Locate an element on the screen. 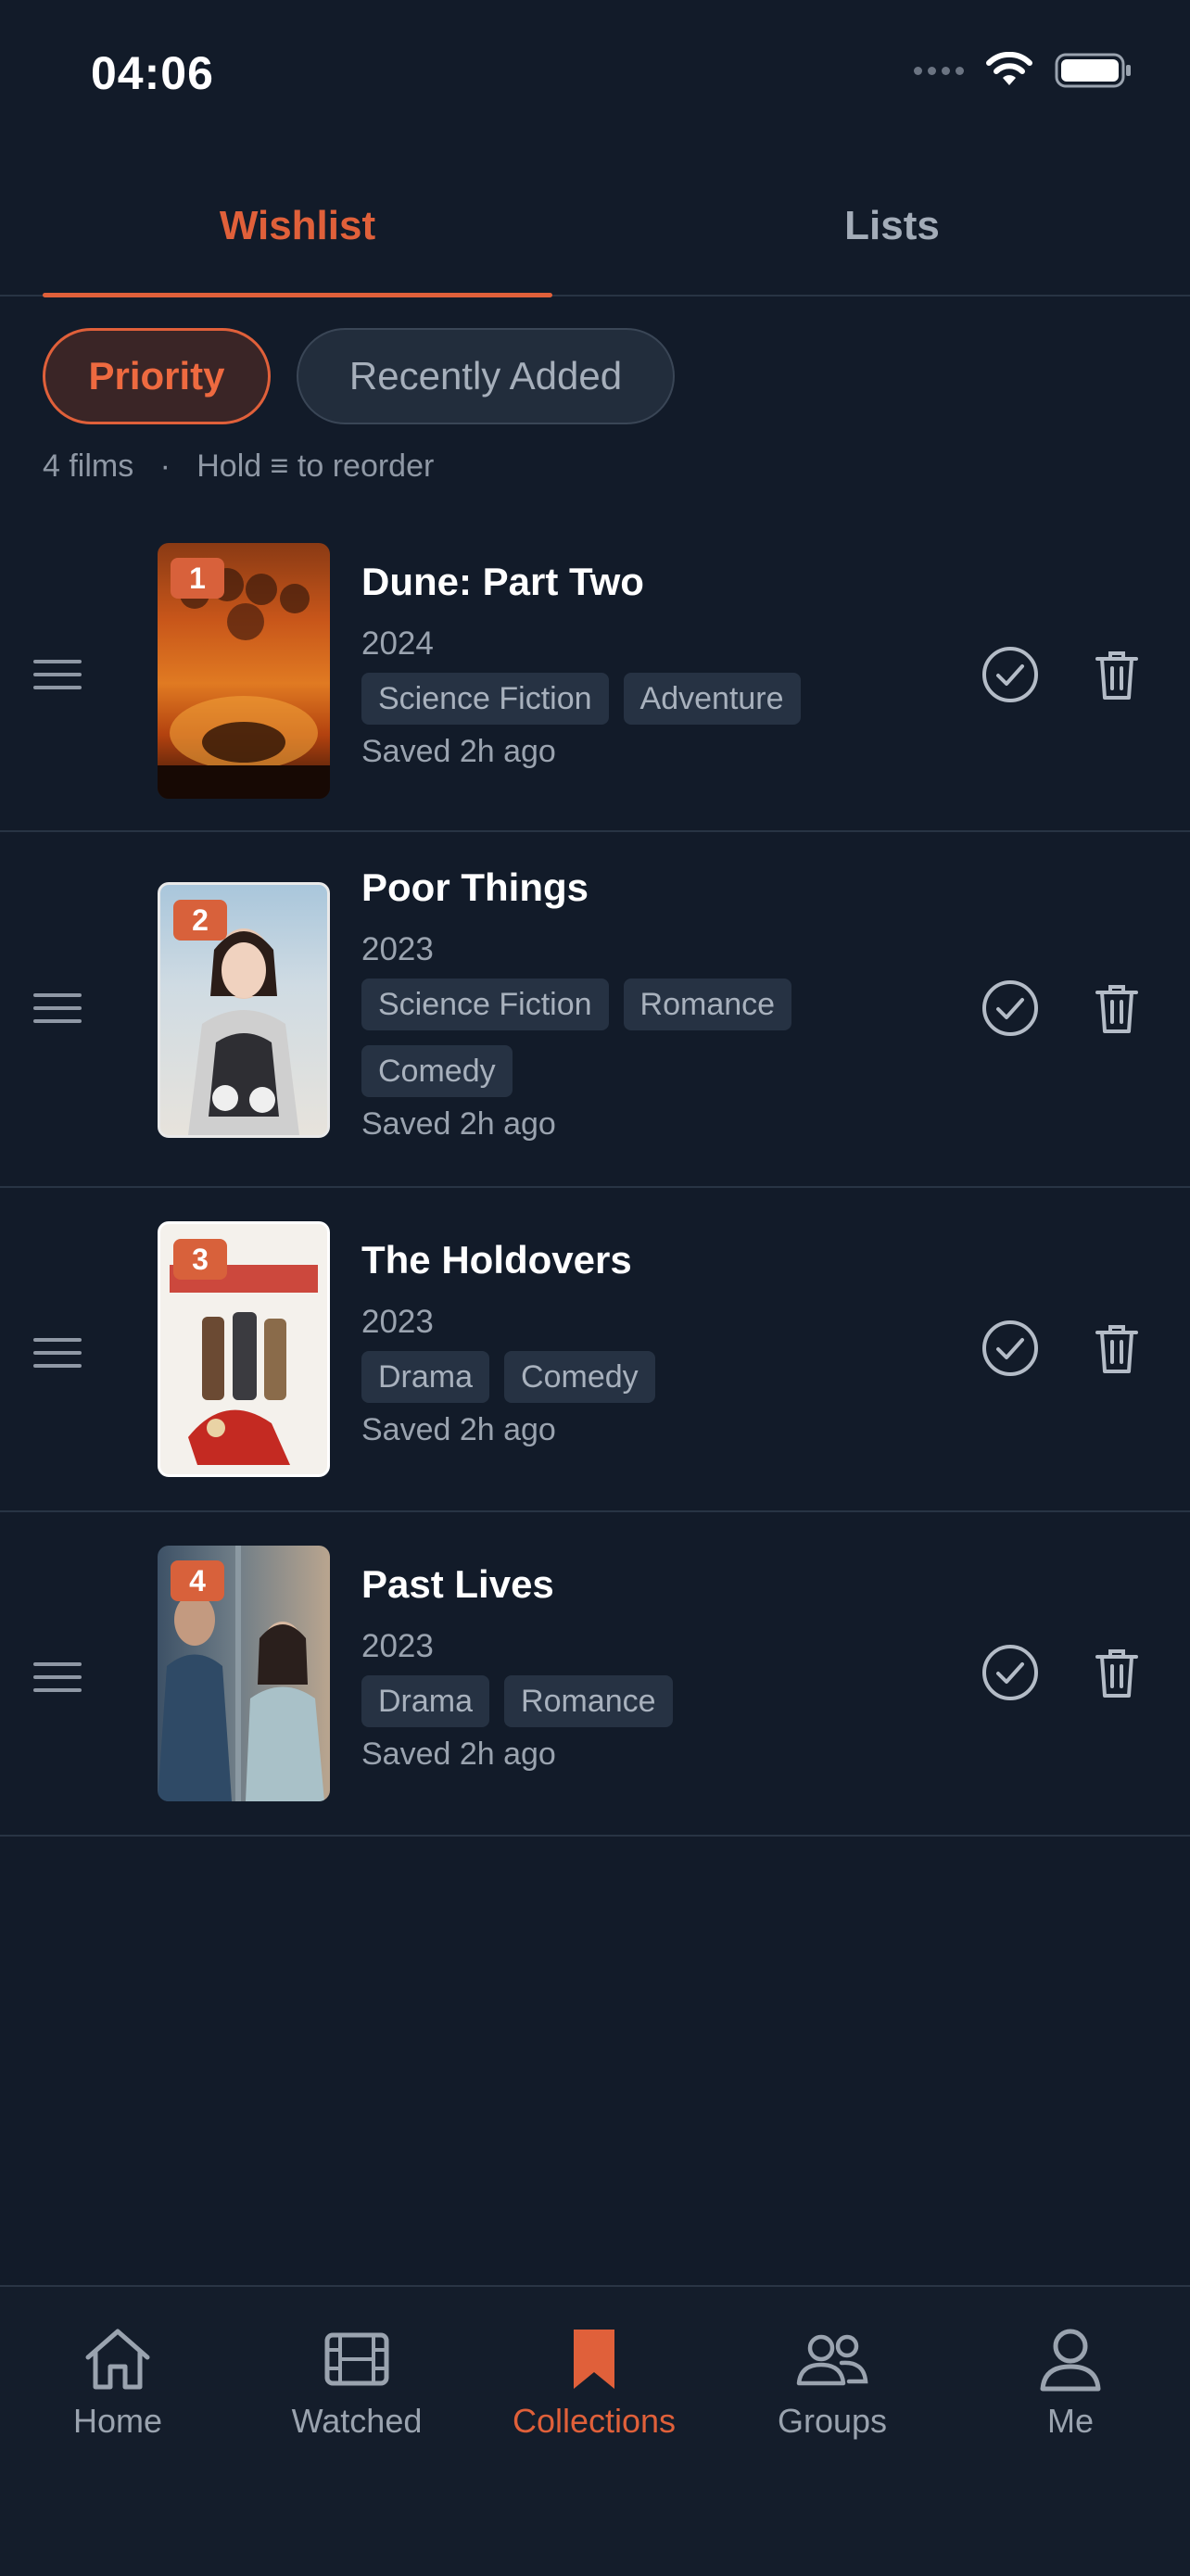 The height and width of the screenshot is (2576, 1190). genre-tags: Drama Romance is located at coordinates (658, 1701).